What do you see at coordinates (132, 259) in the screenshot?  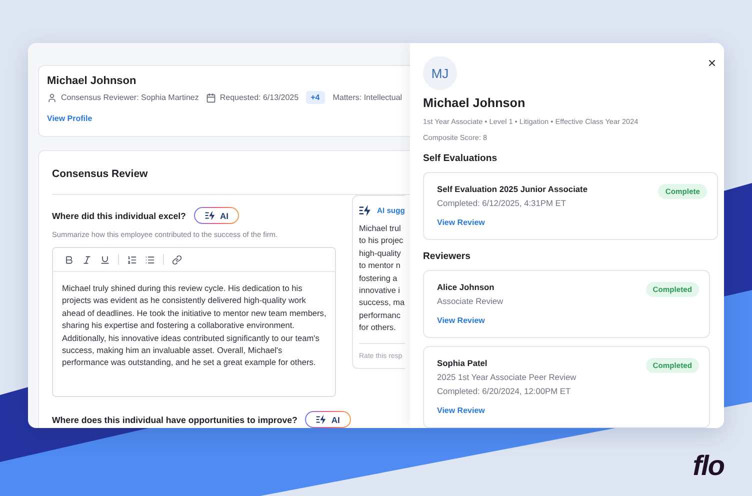 I see `numbered-list-icon` at bounding box center [132, 259].